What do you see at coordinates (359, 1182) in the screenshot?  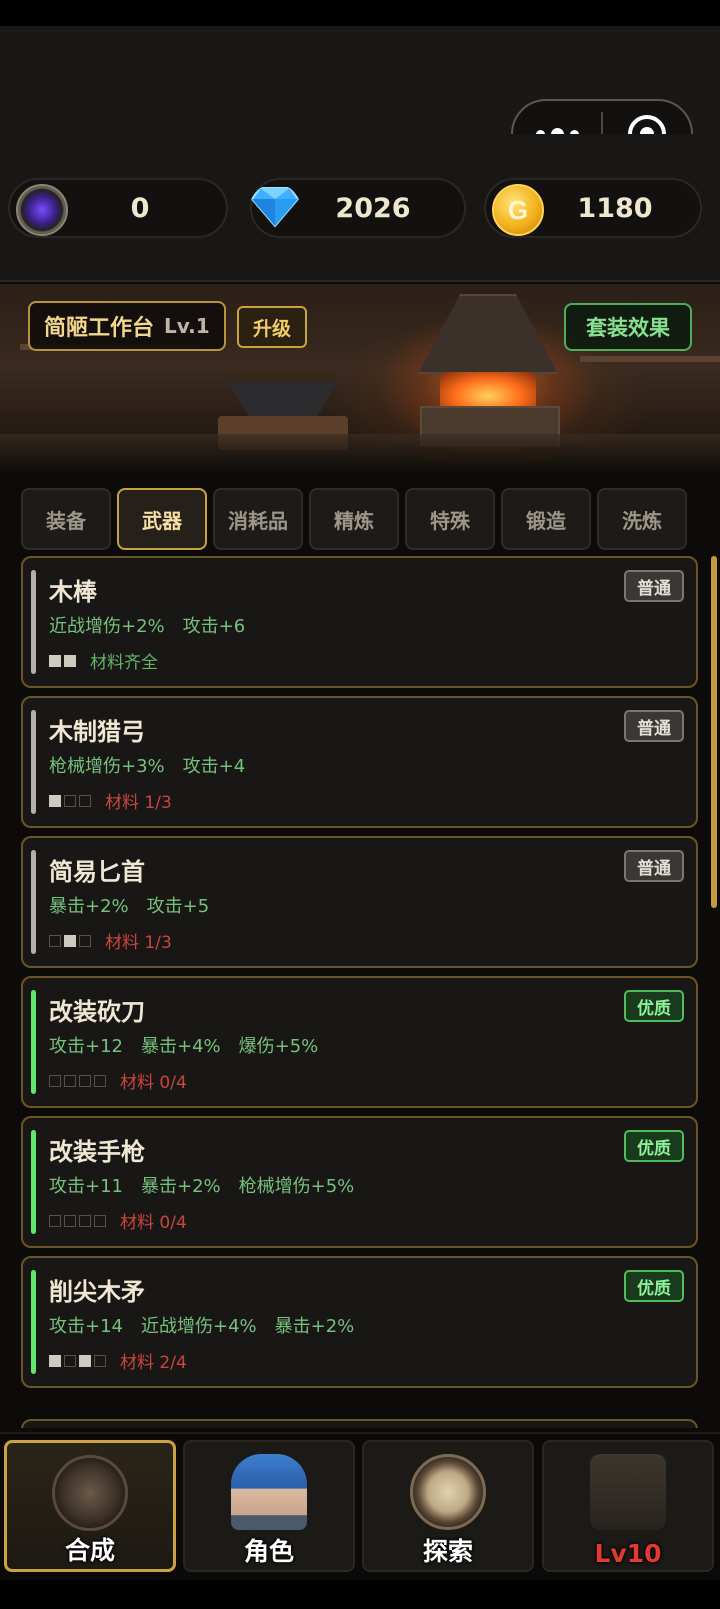 I see `recipe-card: 改装手枪攻击+11 暴击+2% 枪械增伤+5% 材料 0/4 优质` at bounding box center [359, 1182].